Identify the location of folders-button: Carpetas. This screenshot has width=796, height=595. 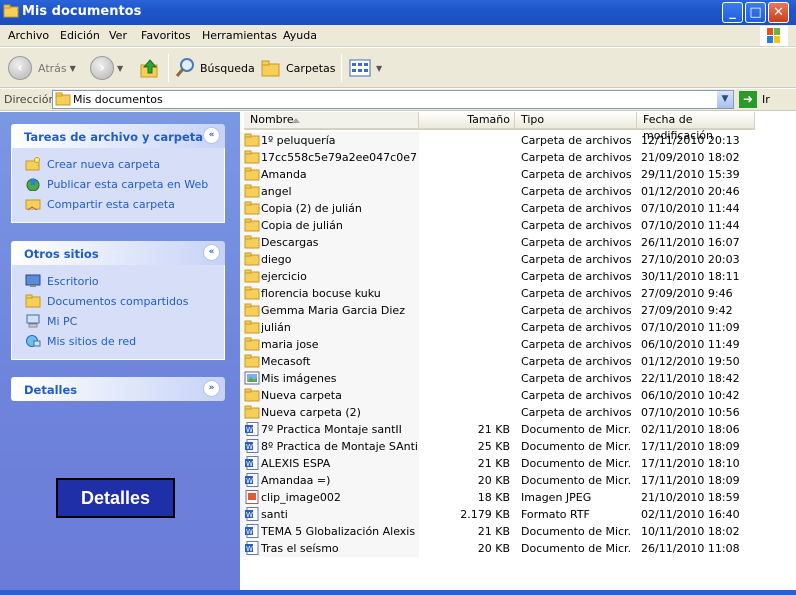
(297, 68).